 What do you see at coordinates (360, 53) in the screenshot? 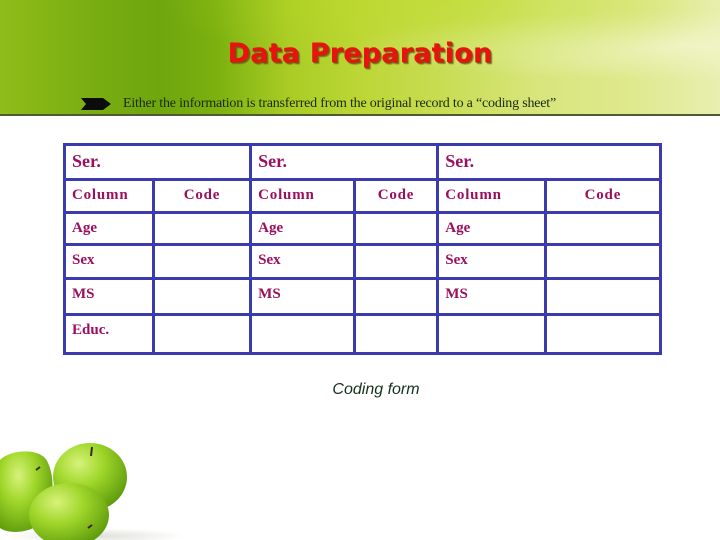
I see `slide-title: Data Preparation` at bounding box center [360, 53].